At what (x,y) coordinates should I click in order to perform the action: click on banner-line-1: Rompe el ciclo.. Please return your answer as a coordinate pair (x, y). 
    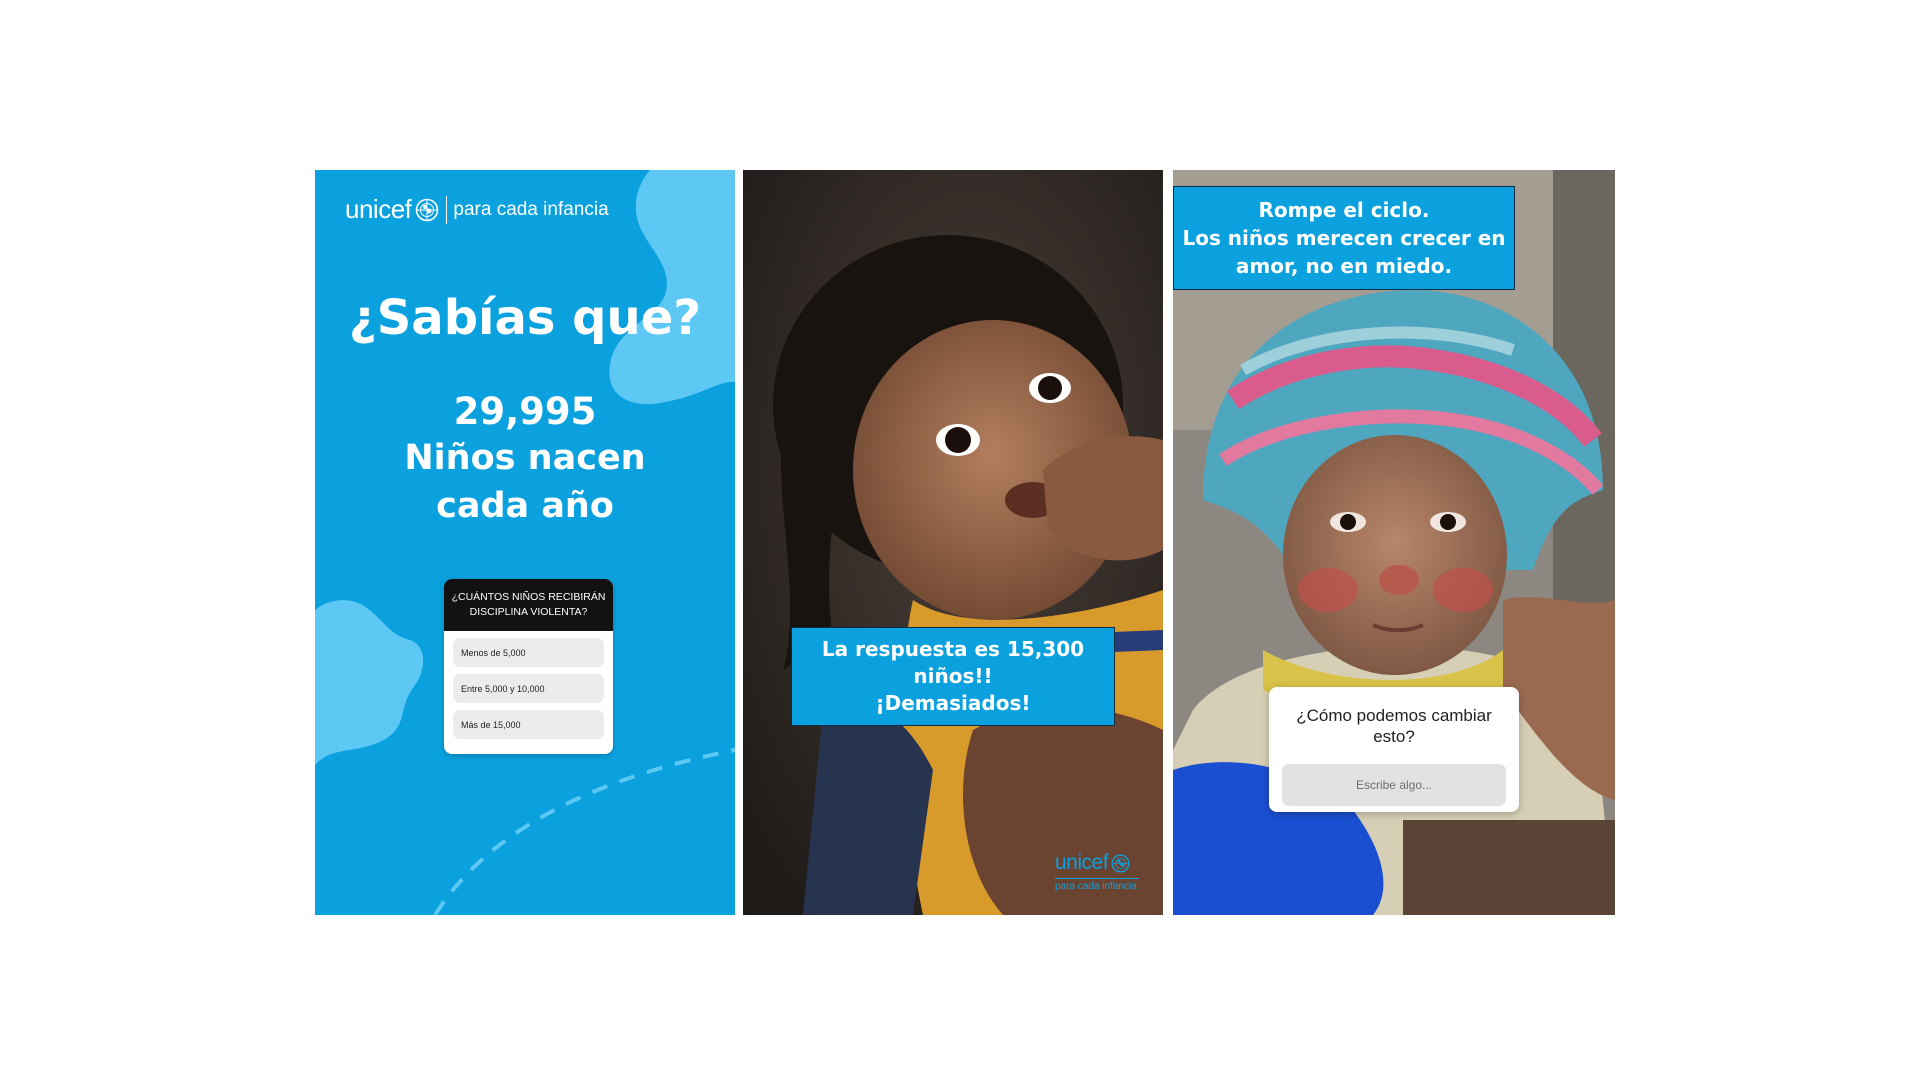
    Looking at the image, I should click on (1344, 210).